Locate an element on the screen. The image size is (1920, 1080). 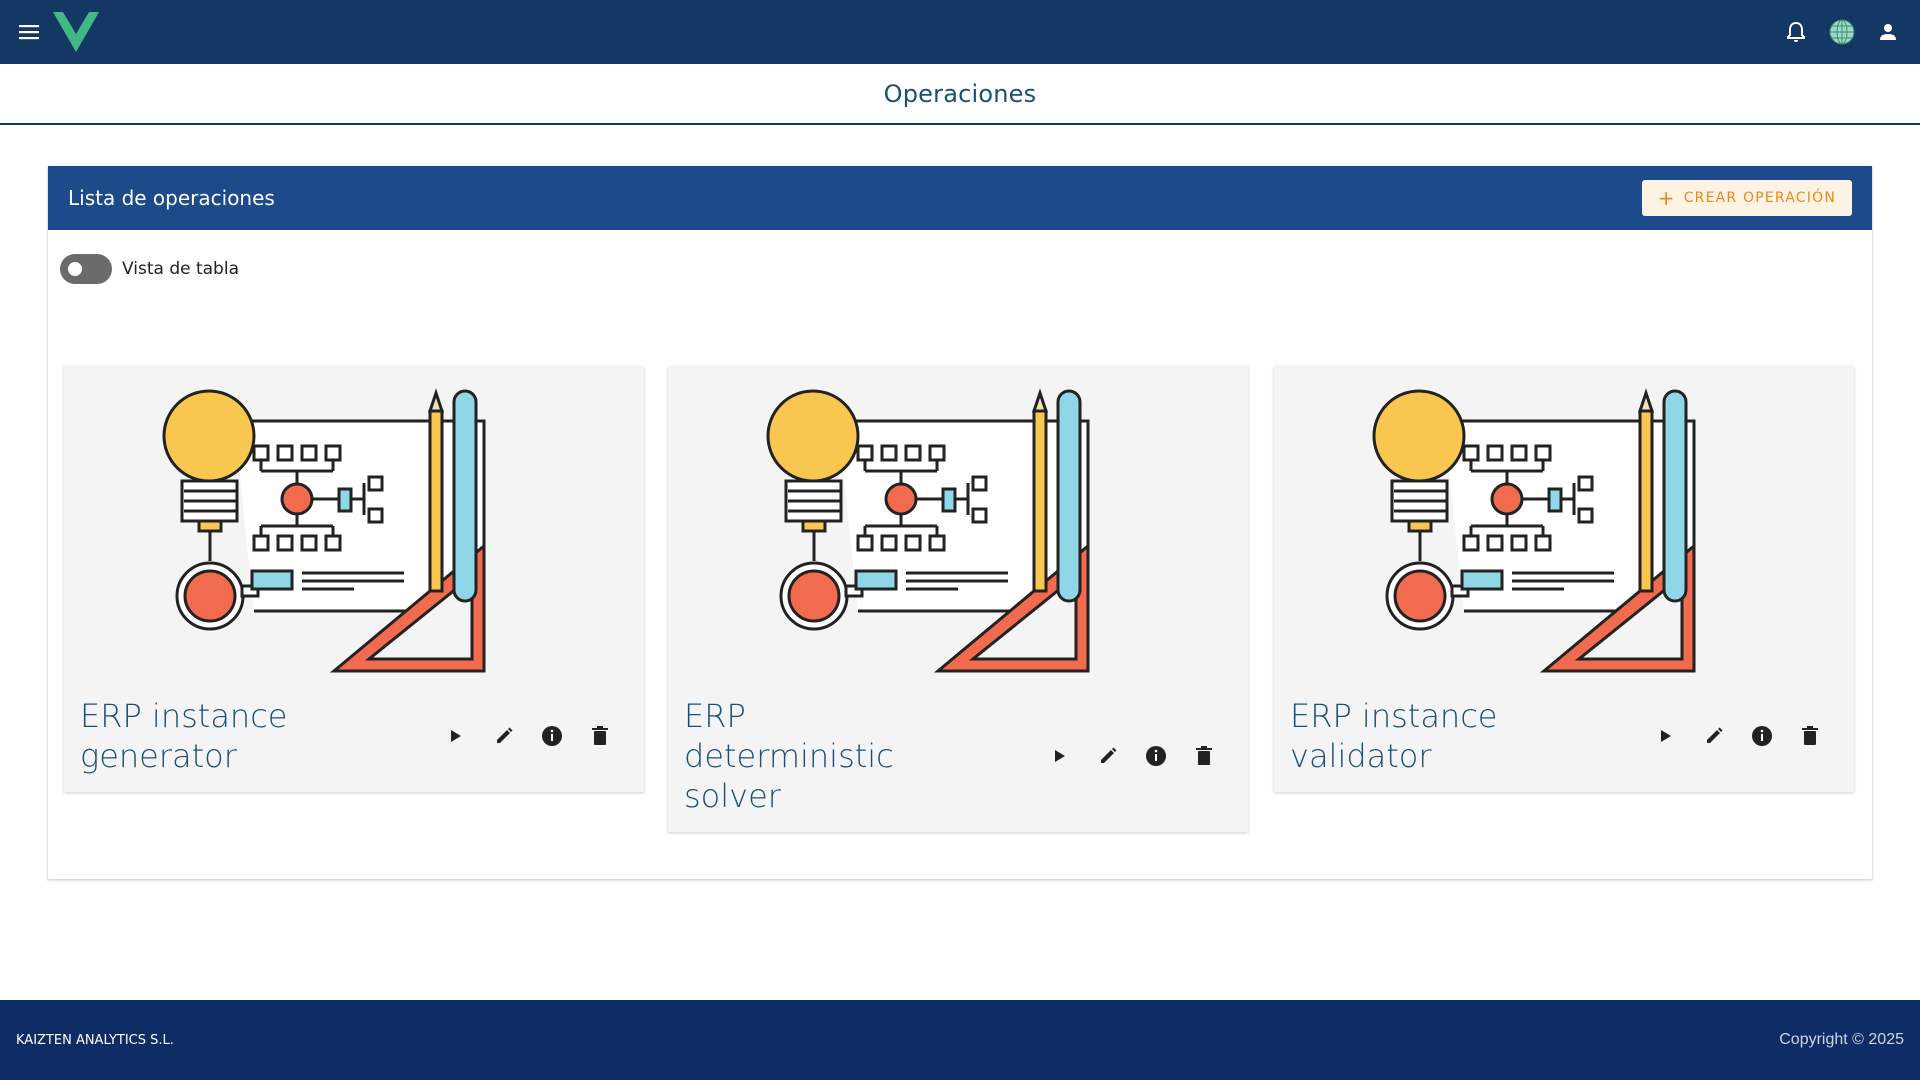
operation-card: ERP deterministic solver is located at coordinates (958, 599).